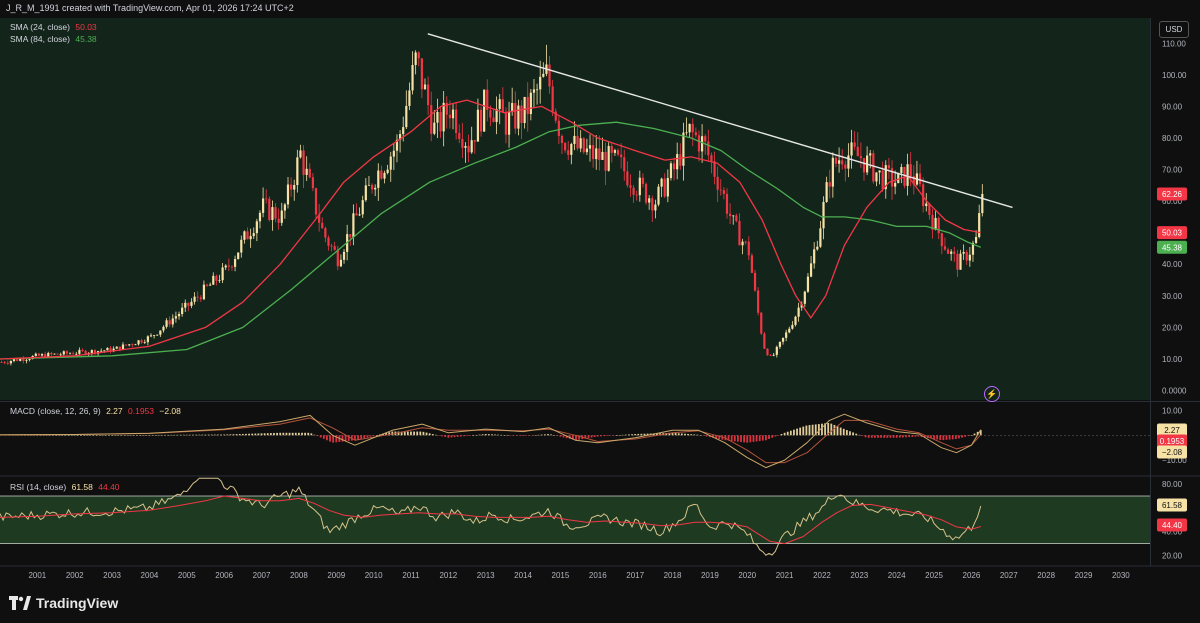 This screenshot has height=623, width=1200. What do you see at coordinates (53, 27) in the screenshot?
I see `sma24-legend: SMA (24, close) 50.03` at bounding box center [53, 27].